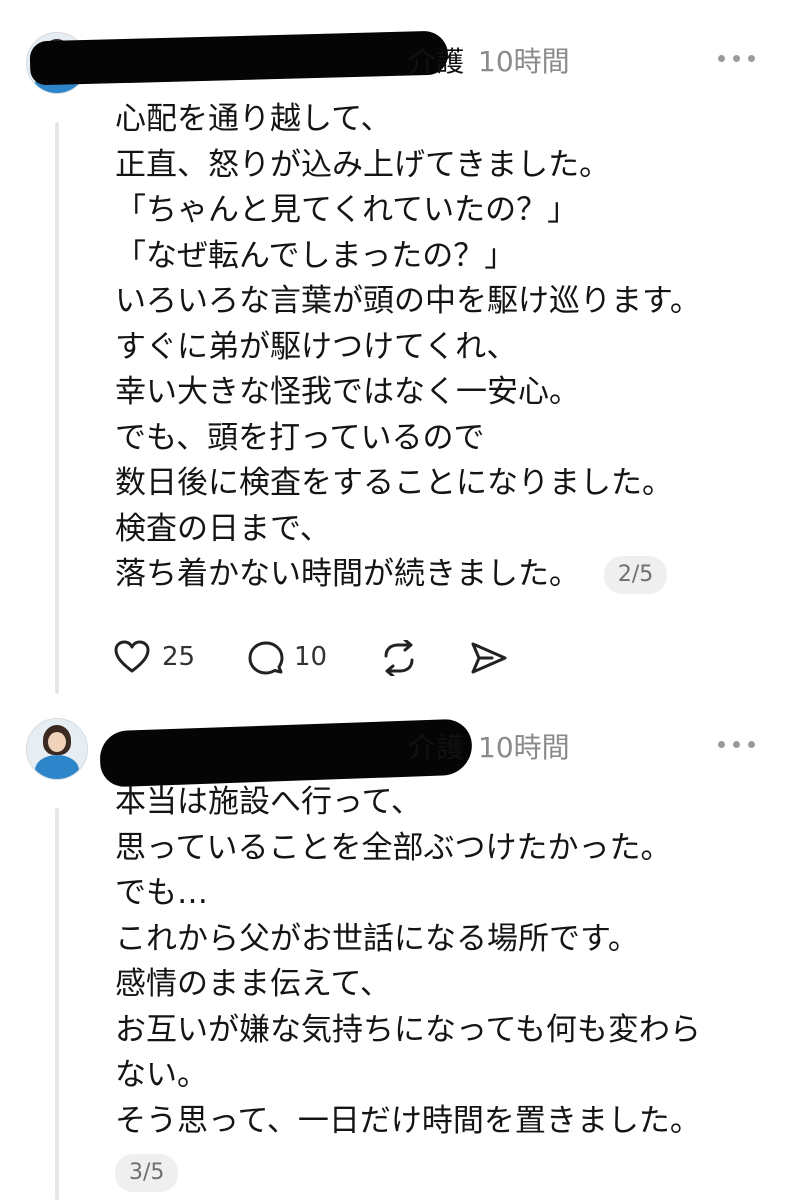 This screenshot has width=788, height=1200. Describe the element at coordinates (347, 392) in the screenshot. I see `post-line: 幸い大きな怪我ではなく一安心。` at that location.